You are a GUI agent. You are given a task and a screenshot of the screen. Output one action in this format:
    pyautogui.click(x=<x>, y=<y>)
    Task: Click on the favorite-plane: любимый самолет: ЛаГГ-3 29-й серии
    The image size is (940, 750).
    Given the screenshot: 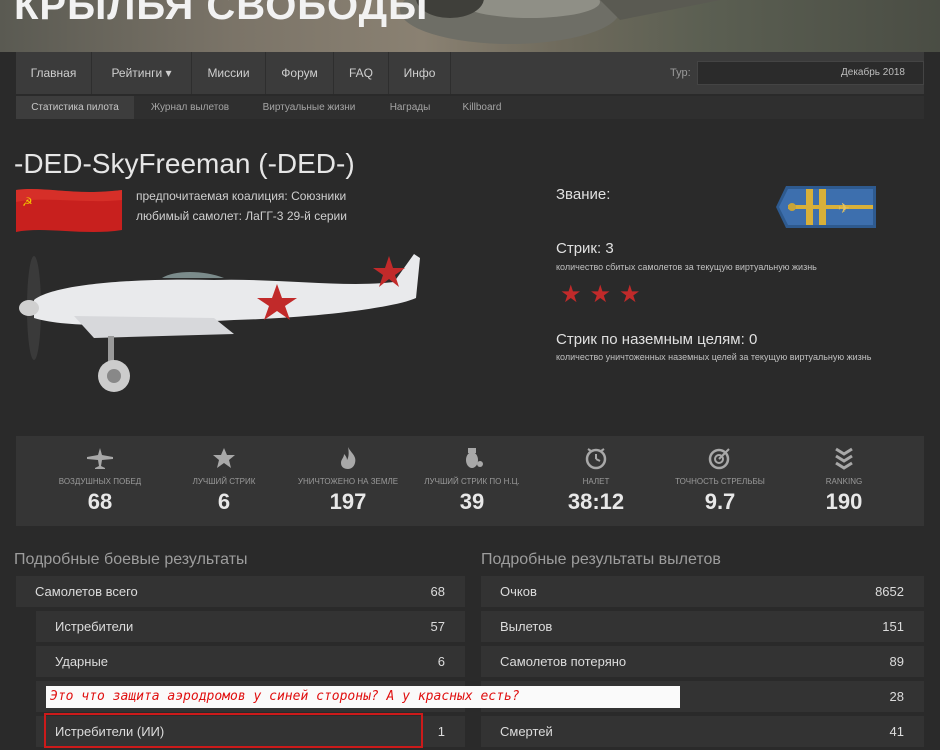 What is the action you would take?
    pyautogui.click(x=241, y=216)
    